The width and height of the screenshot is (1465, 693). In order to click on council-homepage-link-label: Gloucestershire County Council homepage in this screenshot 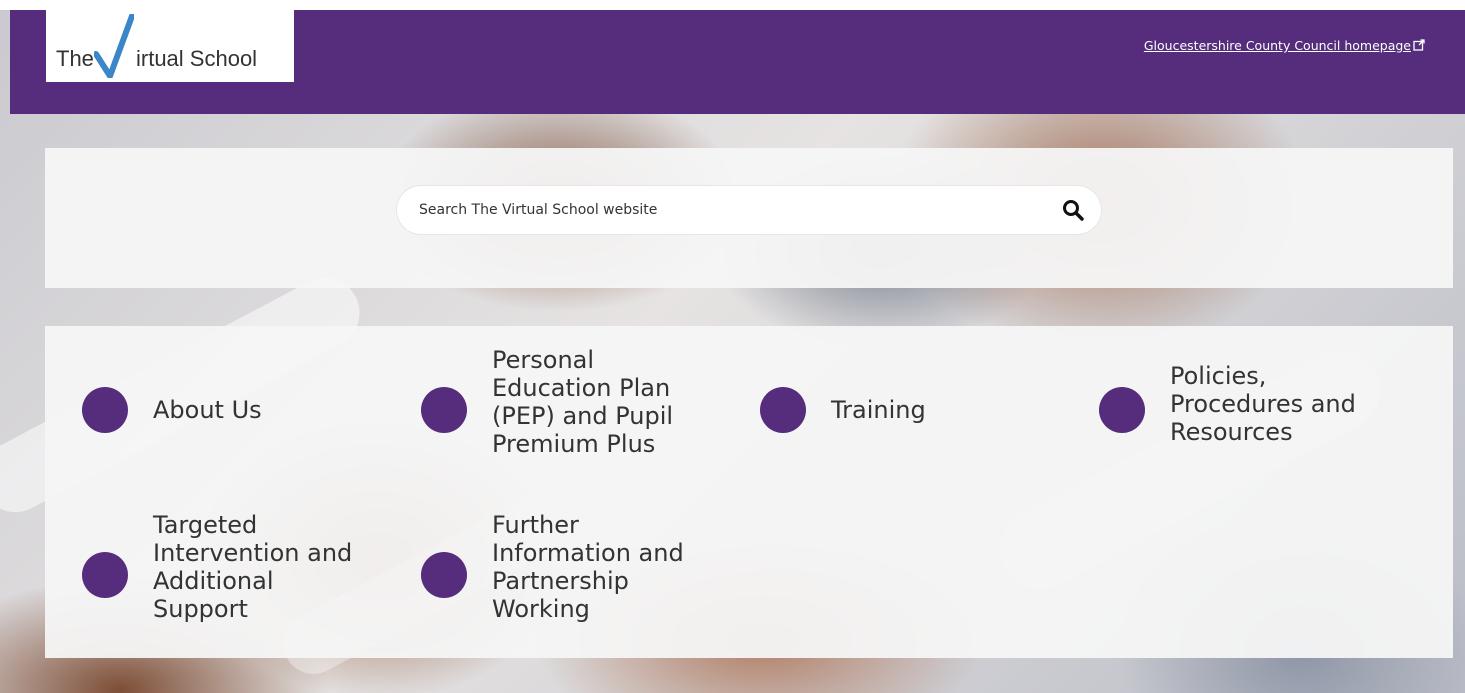, I will do `click(1277, 45)`.